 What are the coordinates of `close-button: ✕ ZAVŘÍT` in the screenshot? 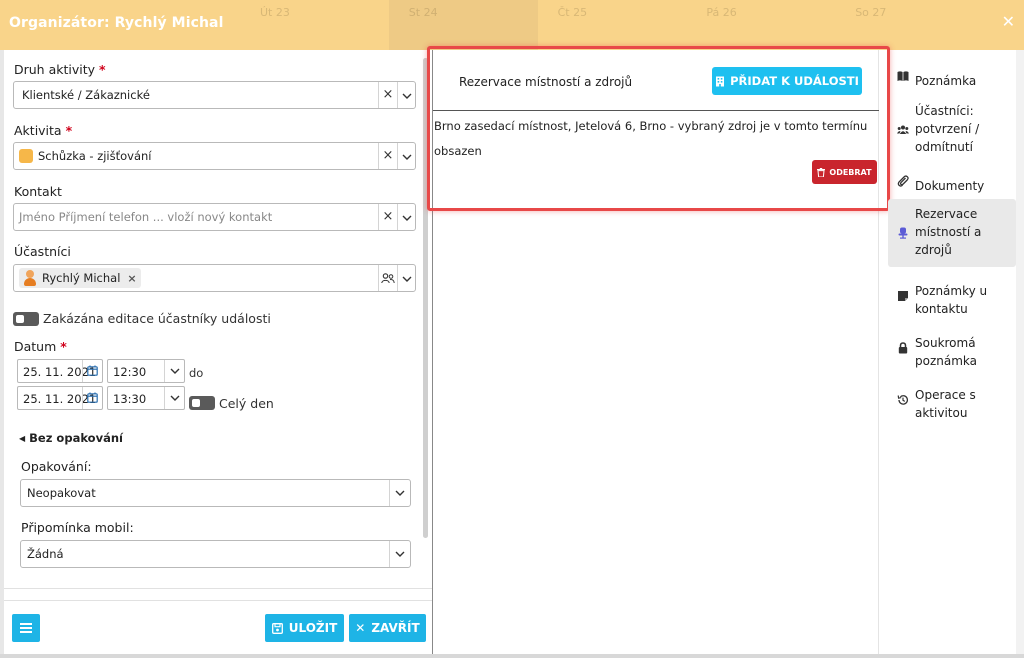 It's located at (387, 628).